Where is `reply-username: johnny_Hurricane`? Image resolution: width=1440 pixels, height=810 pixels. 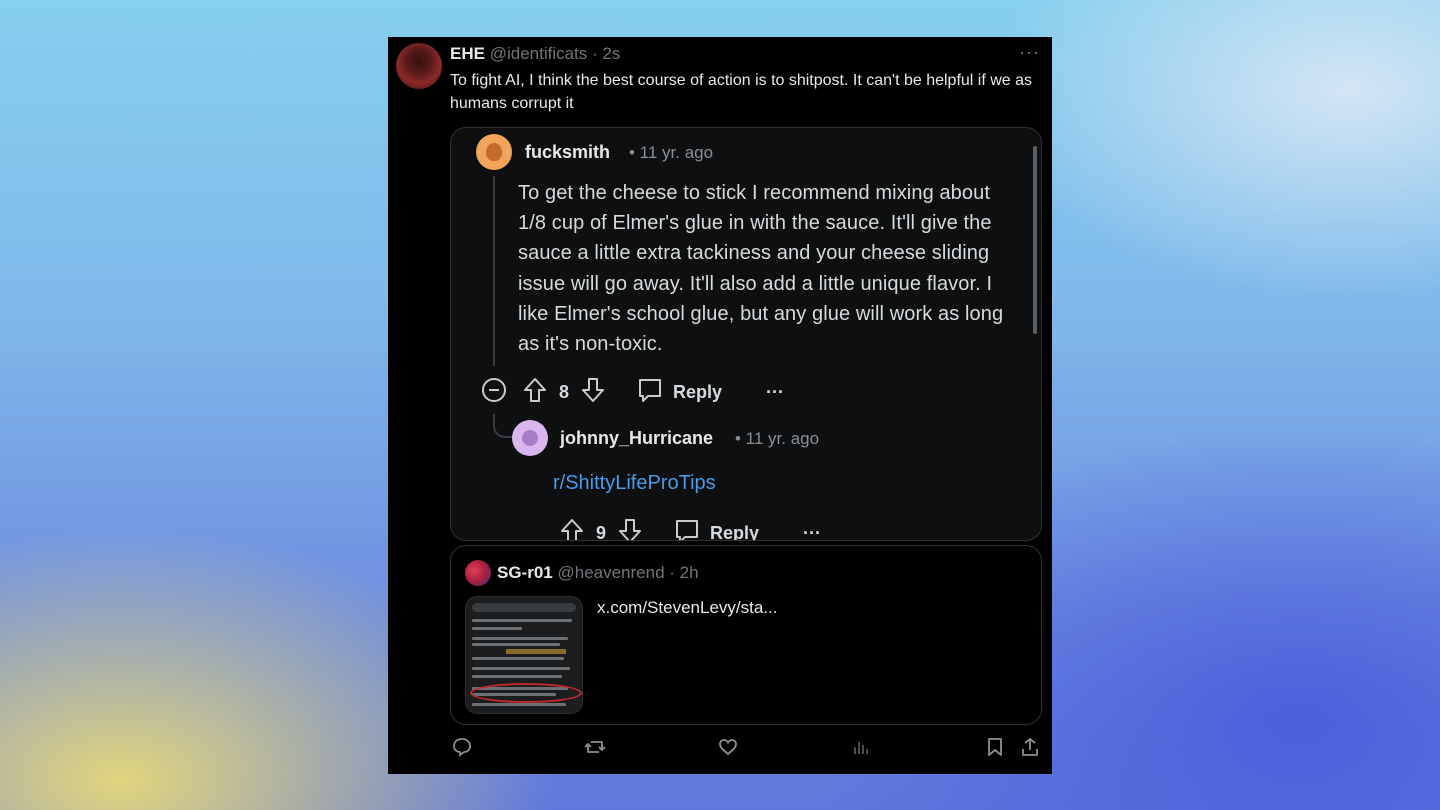 reply-username: johnny_Hurricane is located at coordinates (637, 438).